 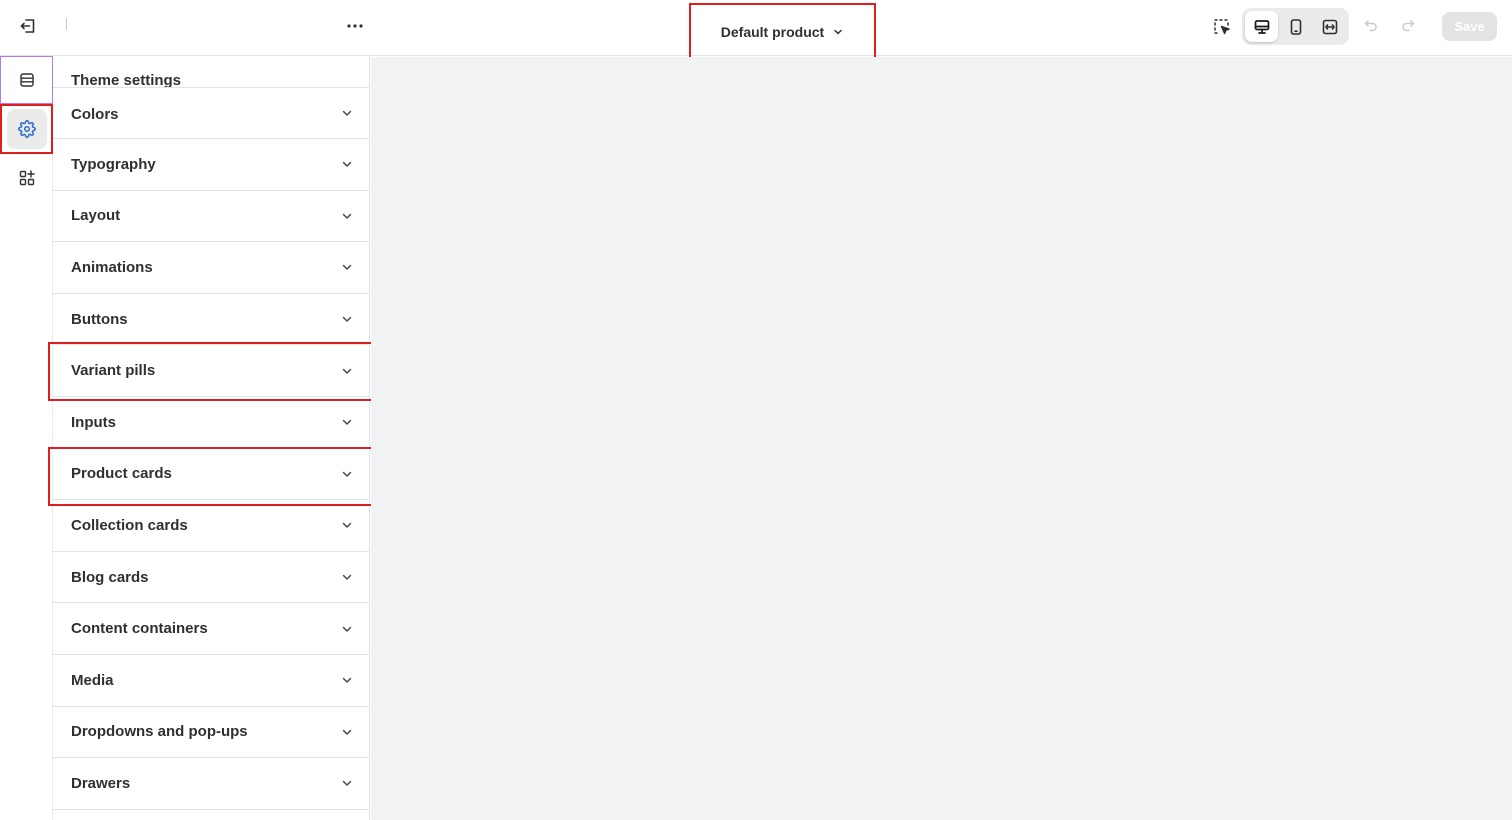 I want to click on setting-row-inputs: Inputs, so click(x=211, y=423).